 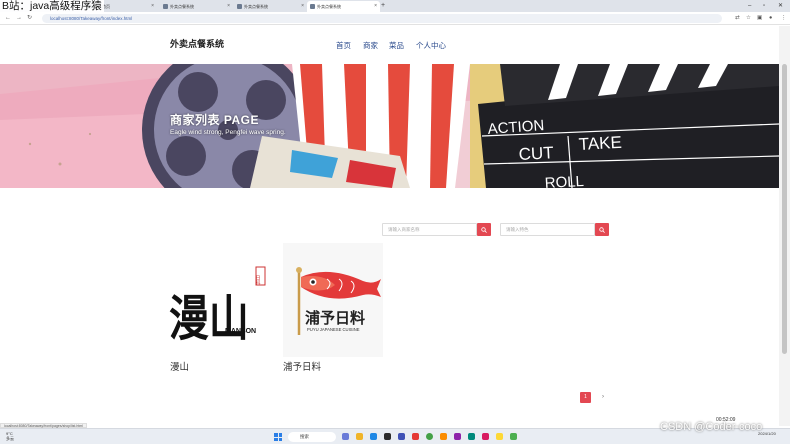 What do you see at coordinates (564, 180) in the screenshot?
I see `clapper-word-roll: ROLL` at bounding box center [564, 180].